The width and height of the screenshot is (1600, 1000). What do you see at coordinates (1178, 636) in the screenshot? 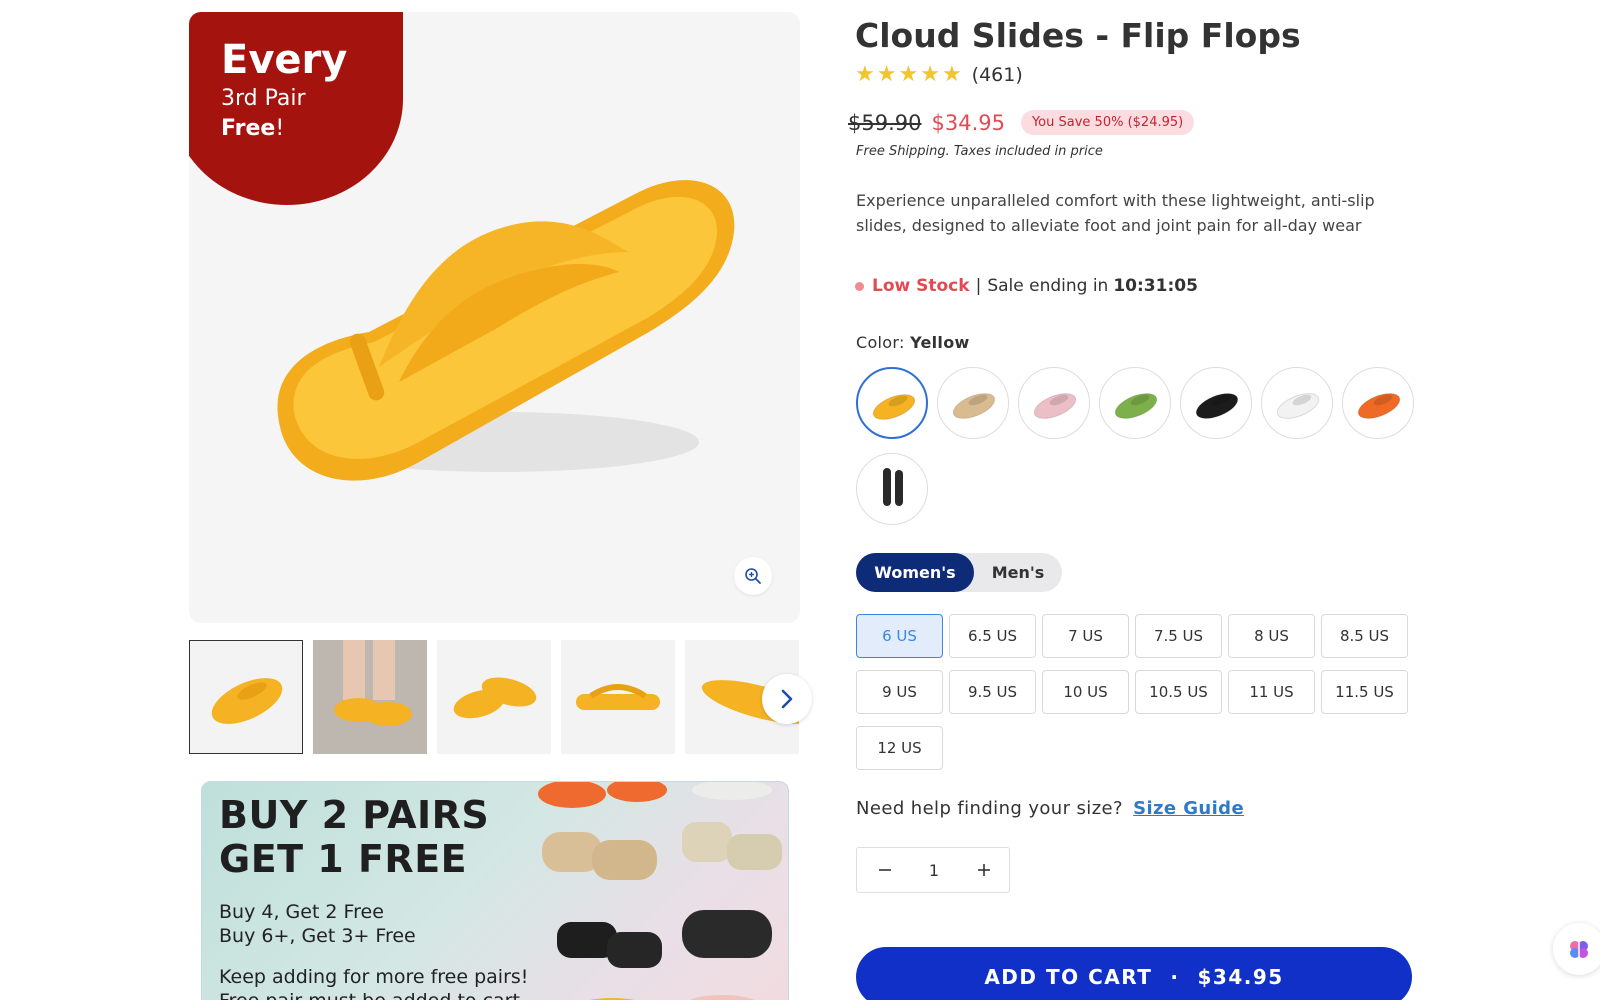
I see `size-option: 7.5 US` at bounding box center [1178, 636].